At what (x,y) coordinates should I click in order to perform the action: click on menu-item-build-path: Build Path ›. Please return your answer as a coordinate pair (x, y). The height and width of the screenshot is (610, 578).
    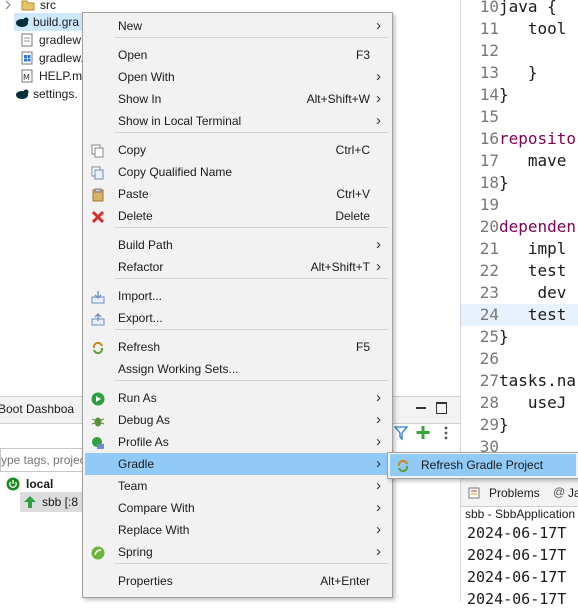
    Looking at the image, I should click on (237, 245).